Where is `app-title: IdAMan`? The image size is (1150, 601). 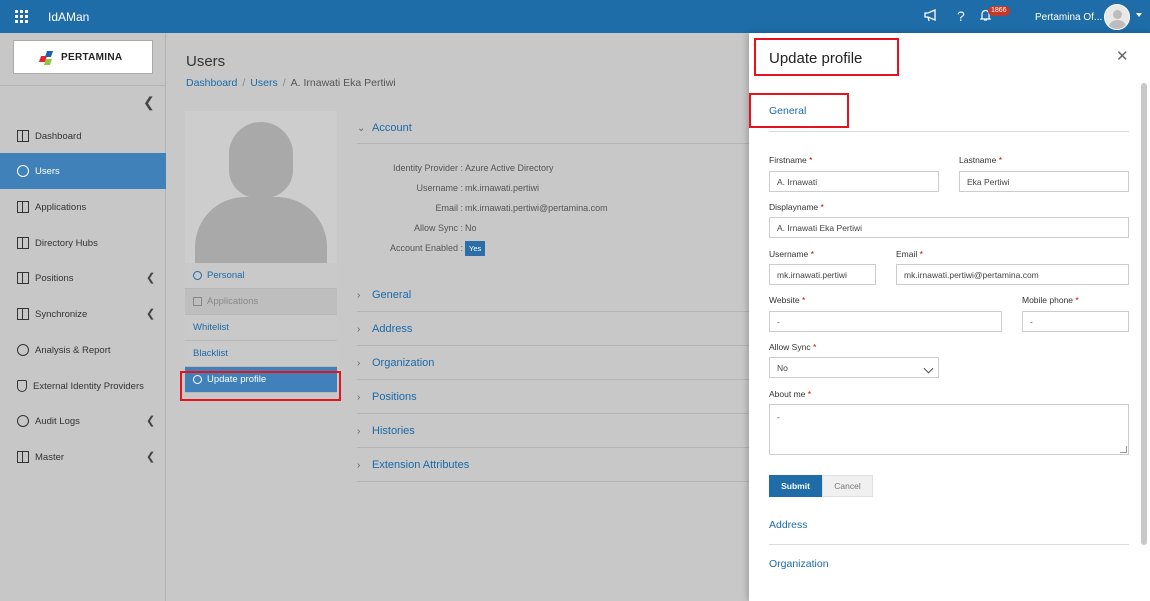 app-title: IdAMan is located at coordinates (68, 17).